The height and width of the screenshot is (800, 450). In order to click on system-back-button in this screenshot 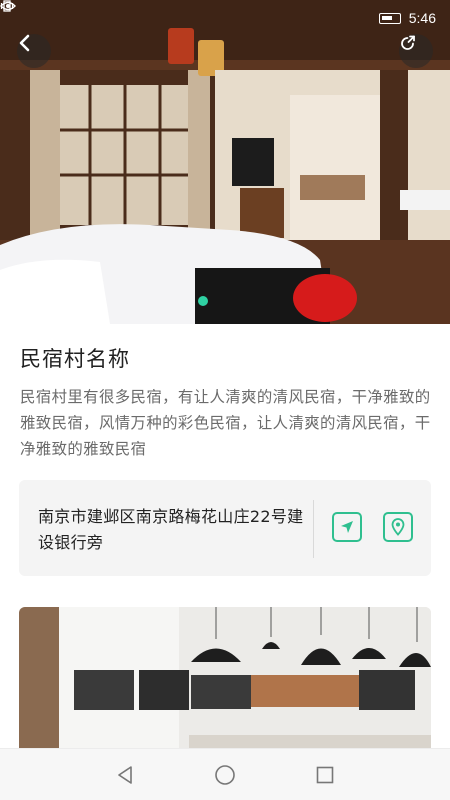, I will do `click(125, 775)`.